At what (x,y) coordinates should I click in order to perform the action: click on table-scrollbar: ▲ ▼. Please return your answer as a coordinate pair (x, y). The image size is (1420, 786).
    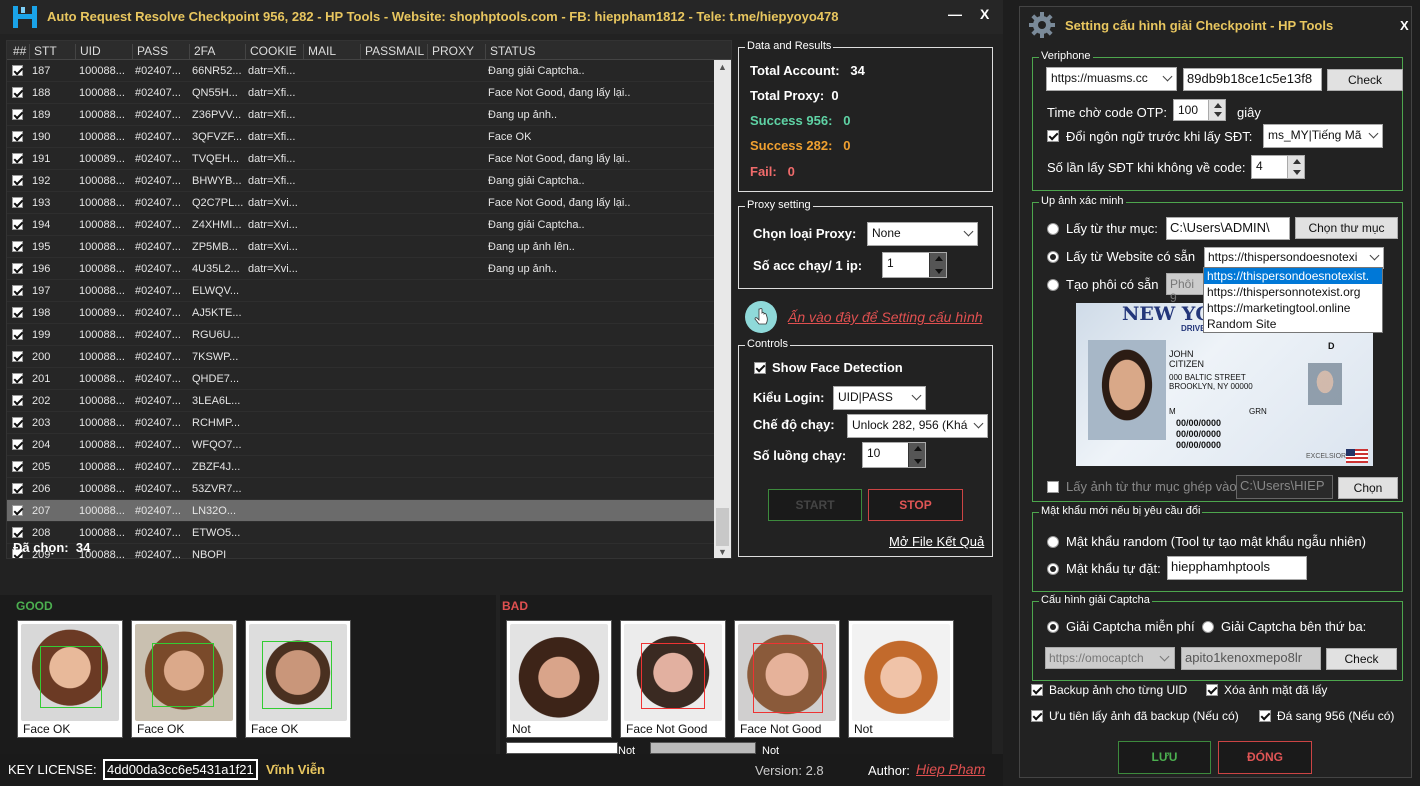
    Looking at the image, I should click on (722, 309).